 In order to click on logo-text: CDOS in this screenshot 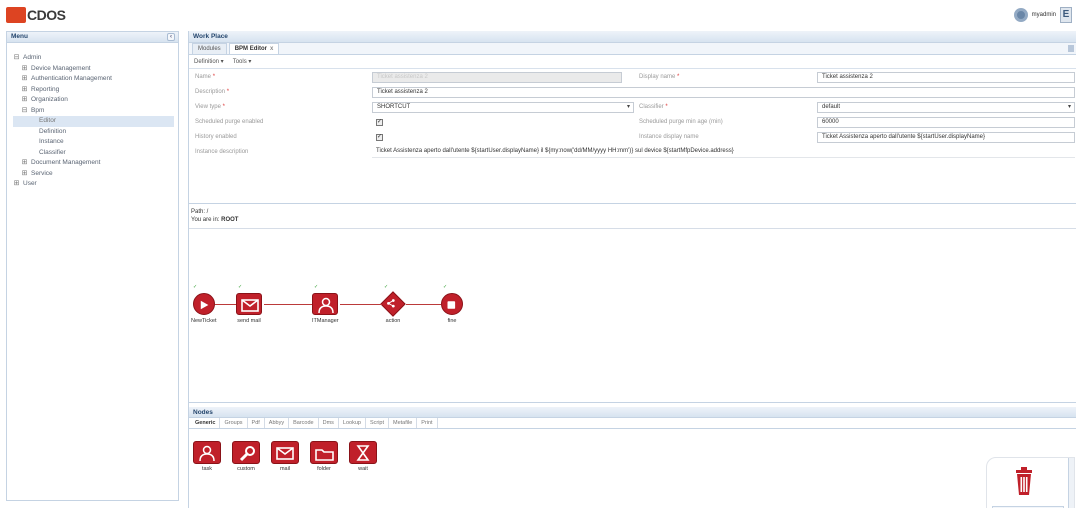, I will do `click(46, 15)`.